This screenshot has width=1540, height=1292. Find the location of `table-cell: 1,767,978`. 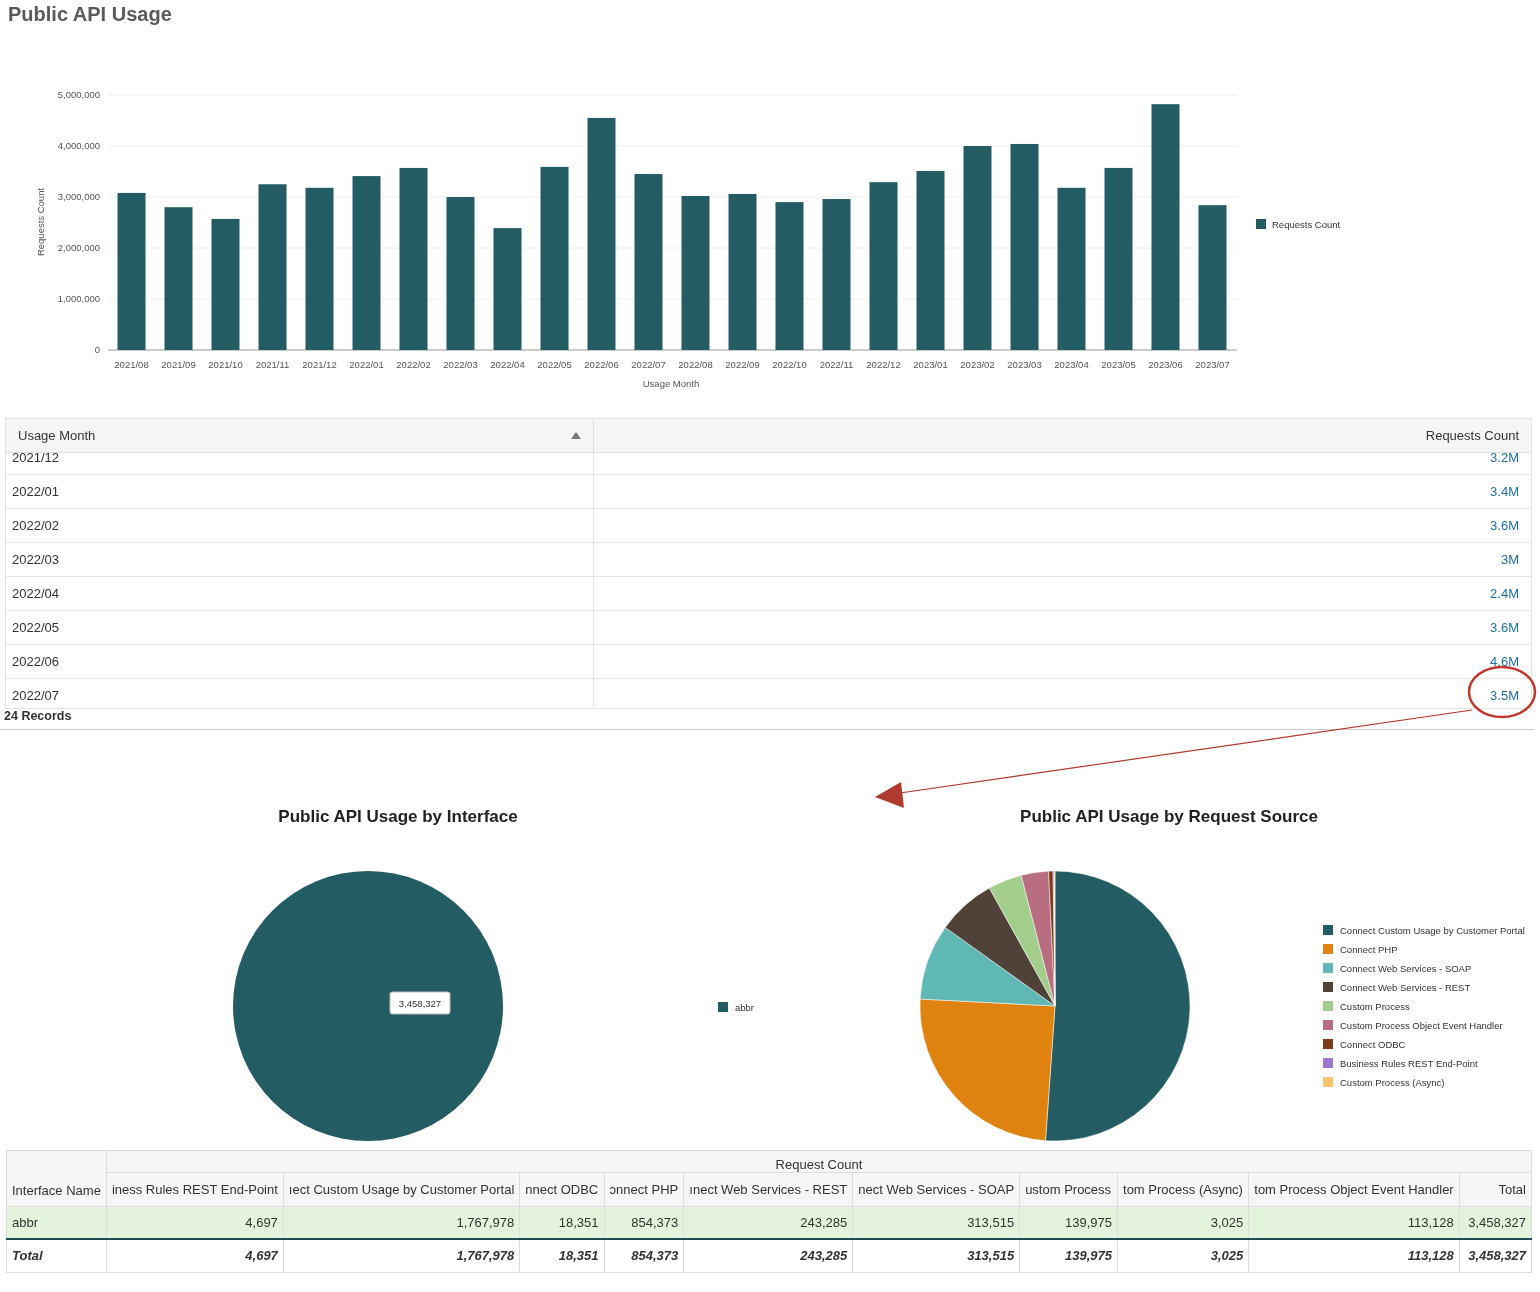

table-cell: 1,767,978 is located at coordinates (401, 1222).